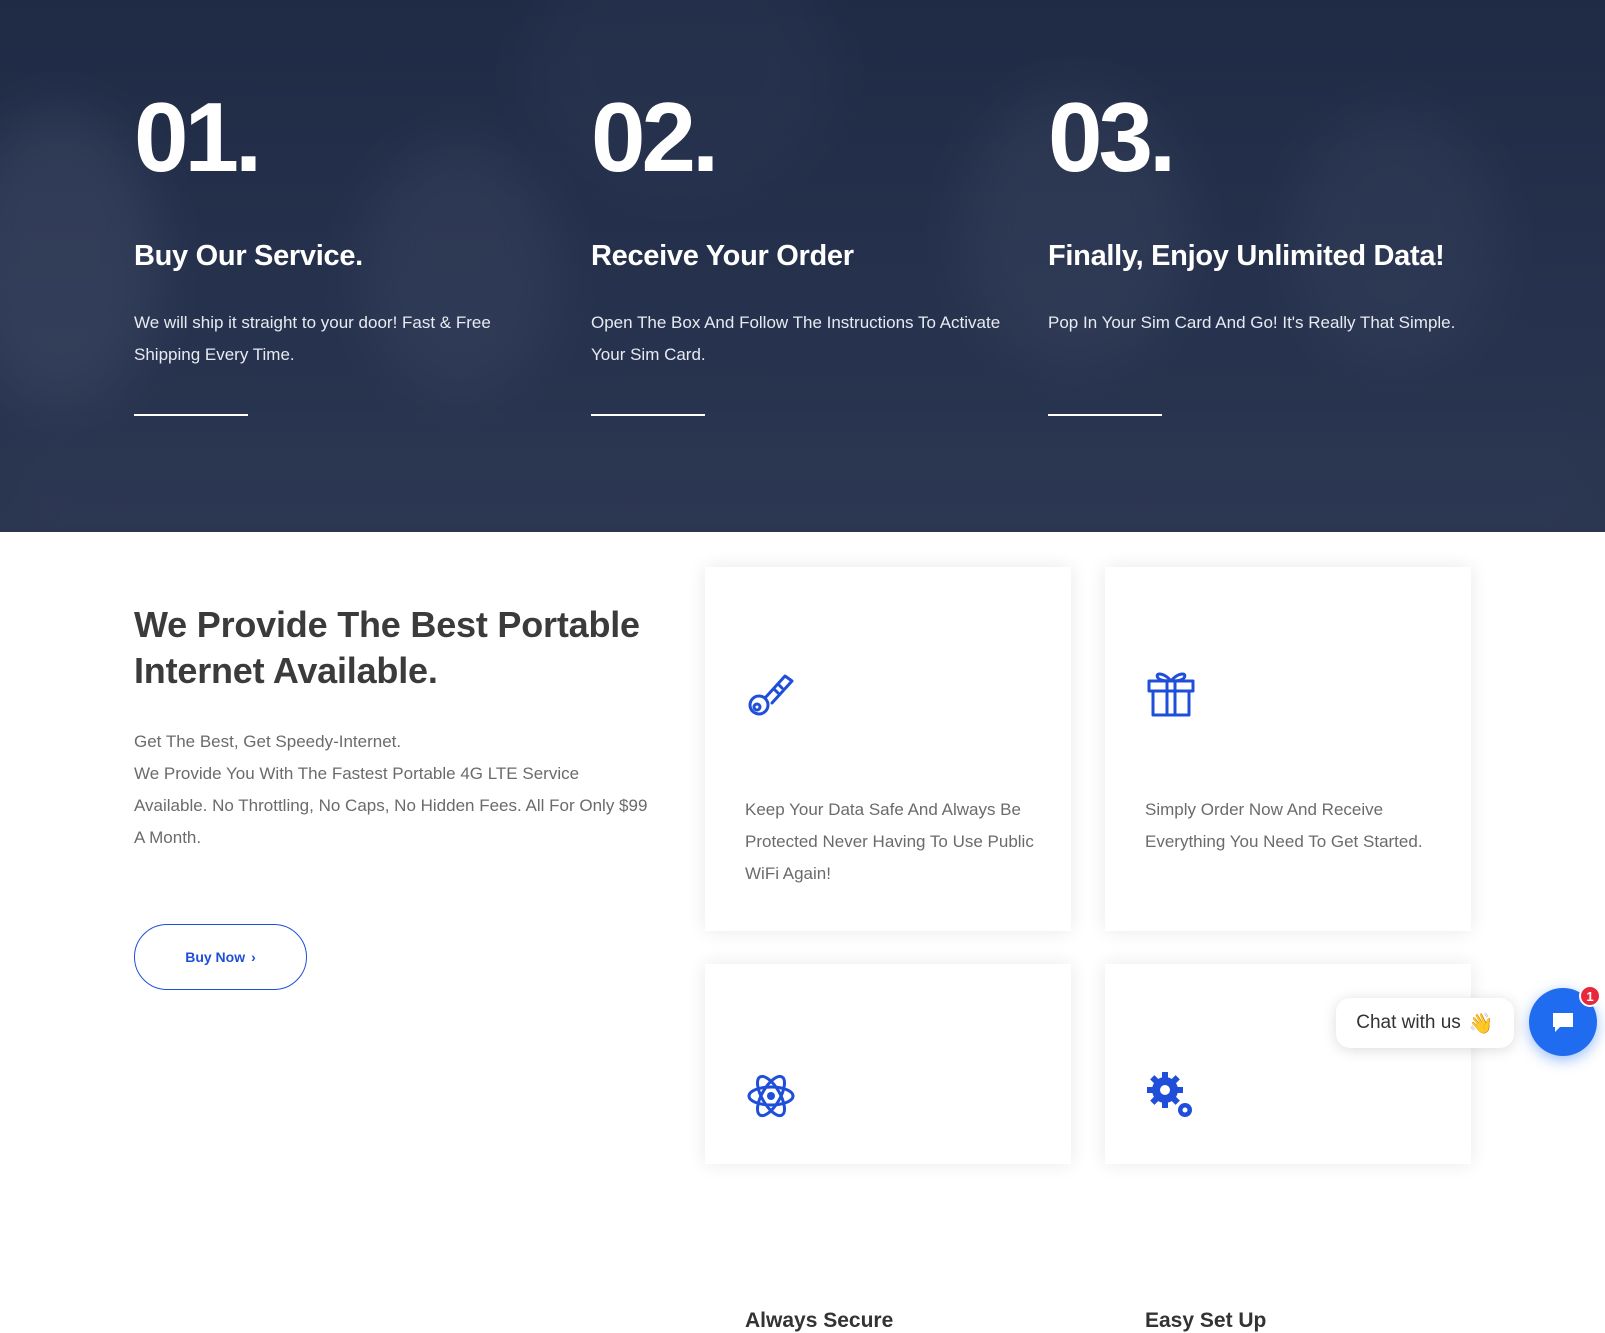 The image size is (1605, 1333). I want to click on chevron-right-icon: ›, so click(253, 957).